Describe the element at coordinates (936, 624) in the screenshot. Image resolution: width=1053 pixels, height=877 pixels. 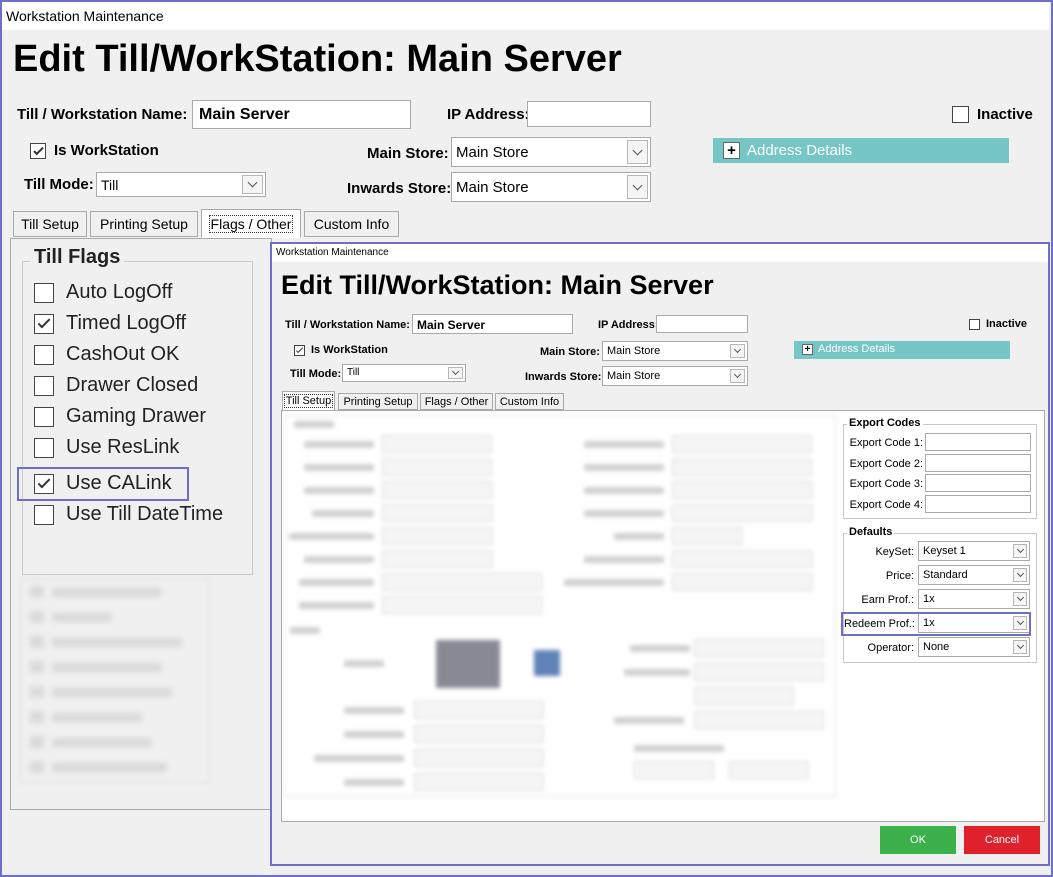
I see `redeem-prof-highlight-box` at that location.